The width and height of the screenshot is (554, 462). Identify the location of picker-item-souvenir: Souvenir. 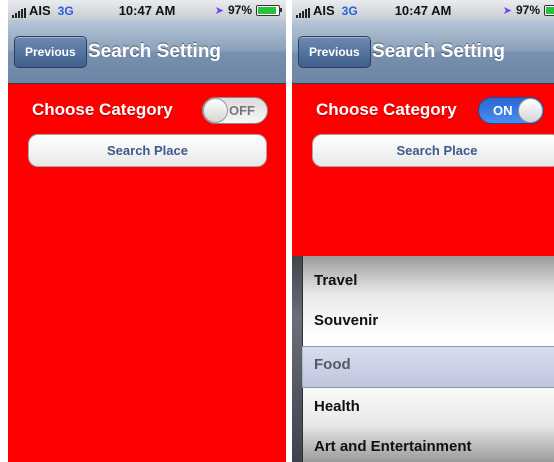
(346, 320).